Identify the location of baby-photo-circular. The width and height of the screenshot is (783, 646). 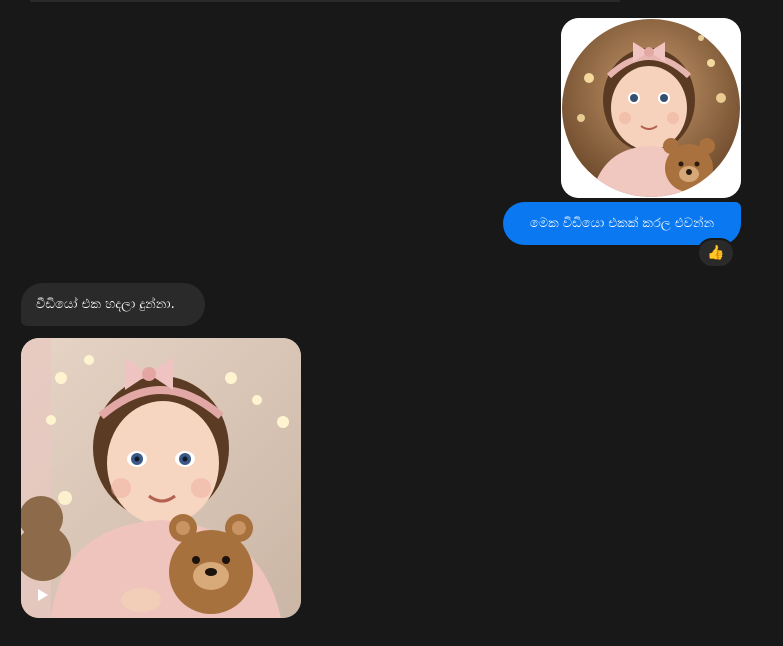
(651, 108).